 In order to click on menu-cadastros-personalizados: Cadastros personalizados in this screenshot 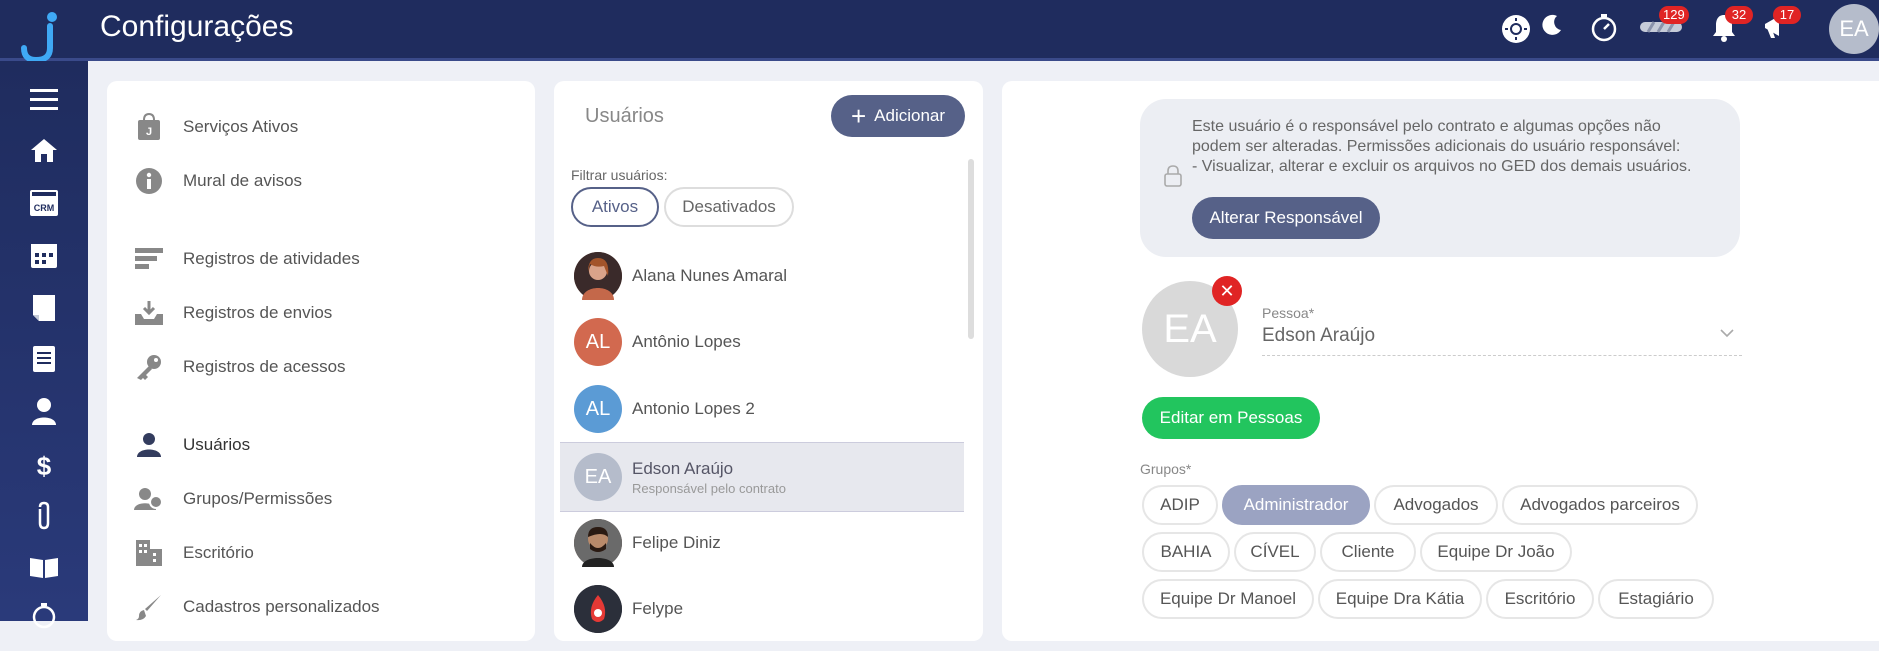, I will do `click(255, 607)`.